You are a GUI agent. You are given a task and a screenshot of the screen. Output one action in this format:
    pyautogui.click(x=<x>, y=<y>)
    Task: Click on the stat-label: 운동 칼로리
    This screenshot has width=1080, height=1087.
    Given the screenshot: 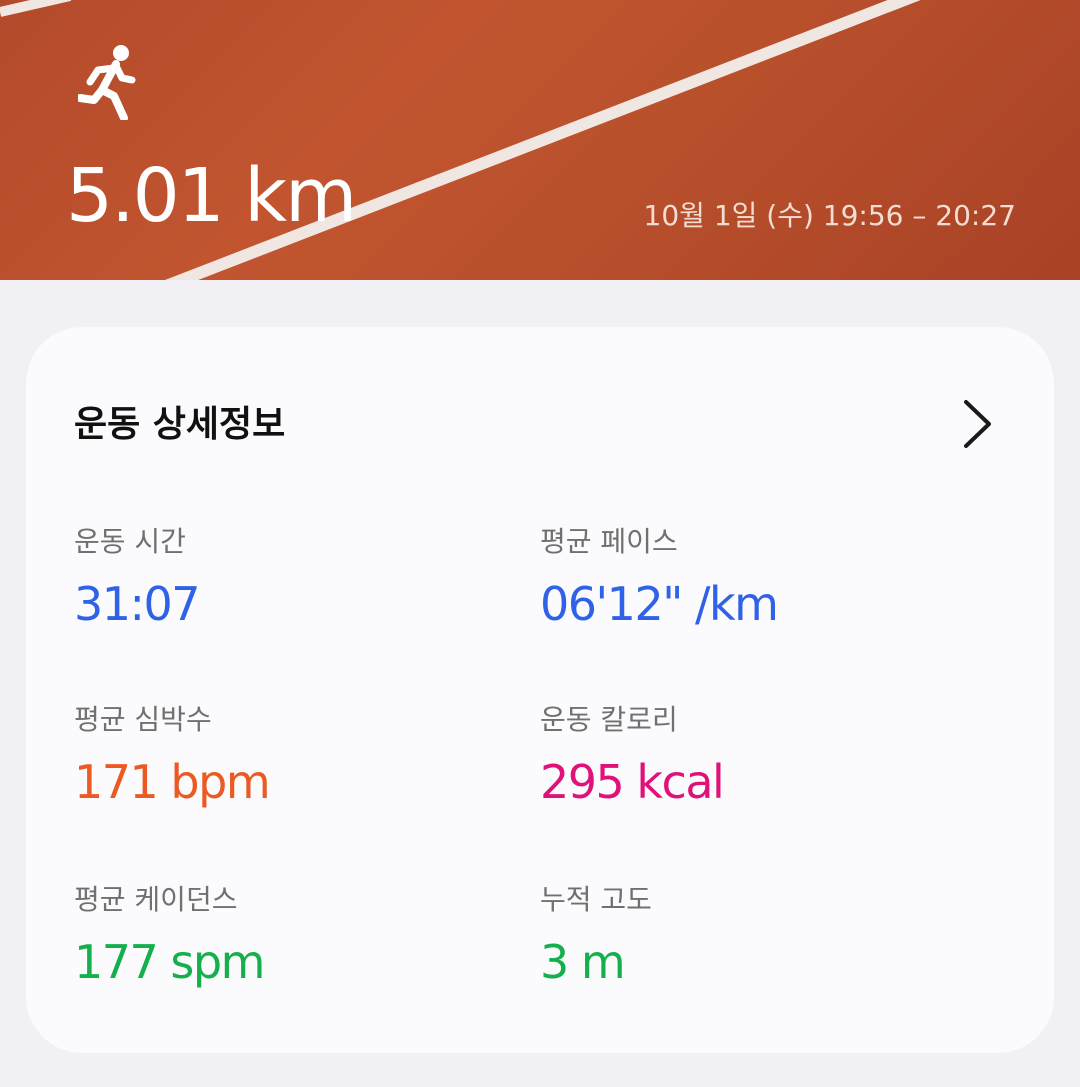 What is the action you would take?
    pyautogui.click(x=609, y=719)
    